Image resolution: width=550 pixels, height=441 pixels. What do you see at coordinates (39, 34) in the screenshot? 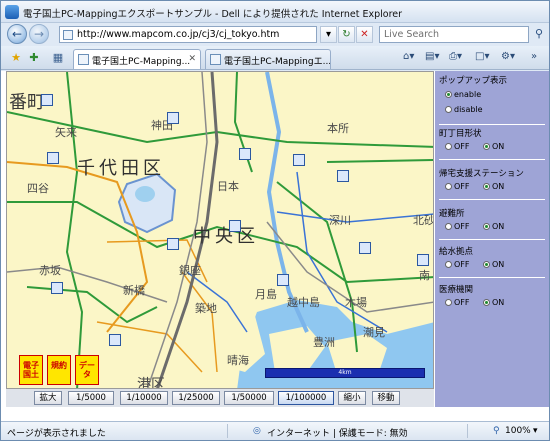
I see `forward-button: →` at bounding box center [39, 34].